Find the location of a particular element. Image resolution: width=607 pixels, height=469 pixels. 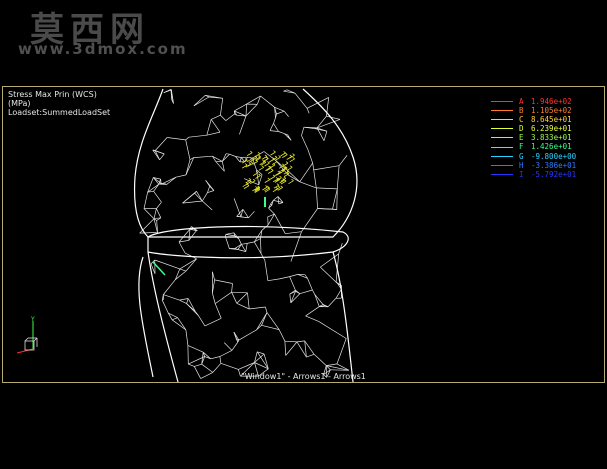

legend-row: G -9.800e+00 is located at coordinates (533, 156).